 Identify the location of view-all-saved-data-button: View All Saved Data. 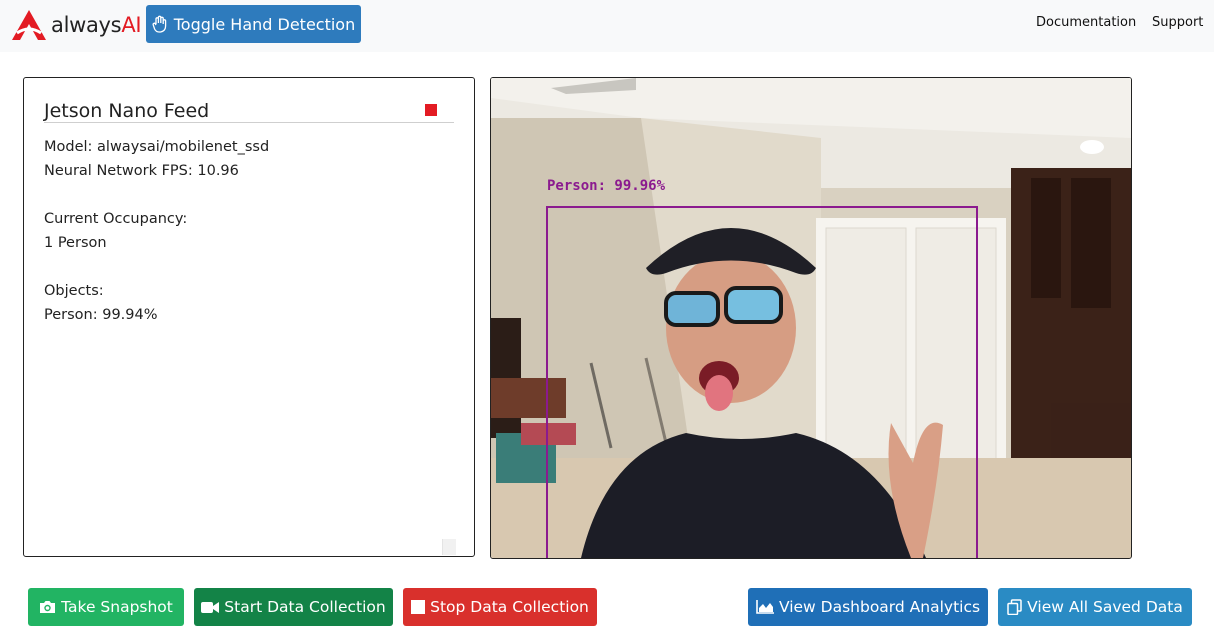
(1095, 607).